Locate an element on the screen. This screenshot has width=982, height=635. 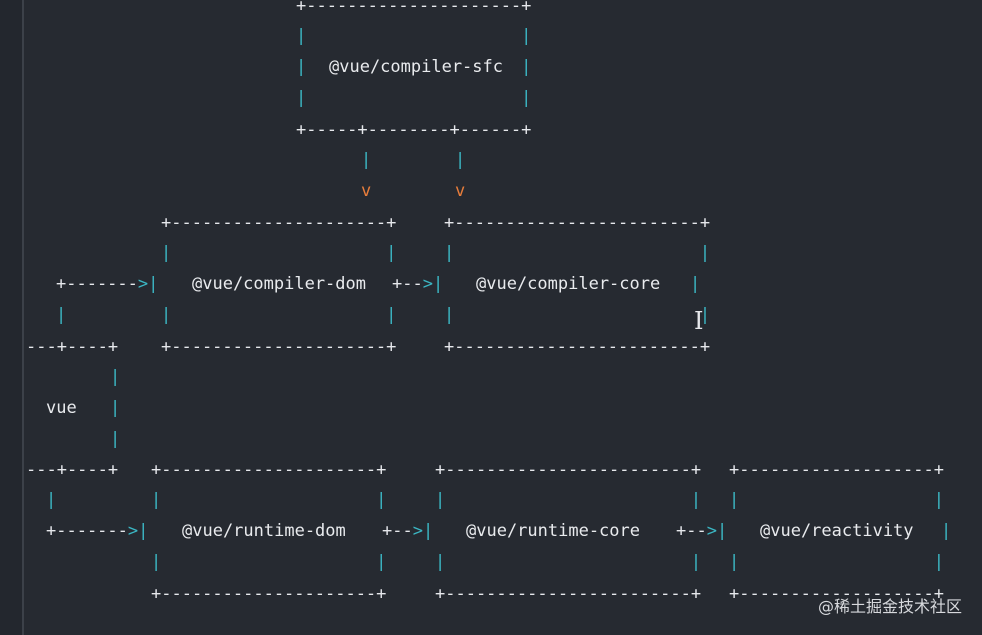
box-label-runtime-core: @vue/runtime-core is located at coordinates (553, 531).